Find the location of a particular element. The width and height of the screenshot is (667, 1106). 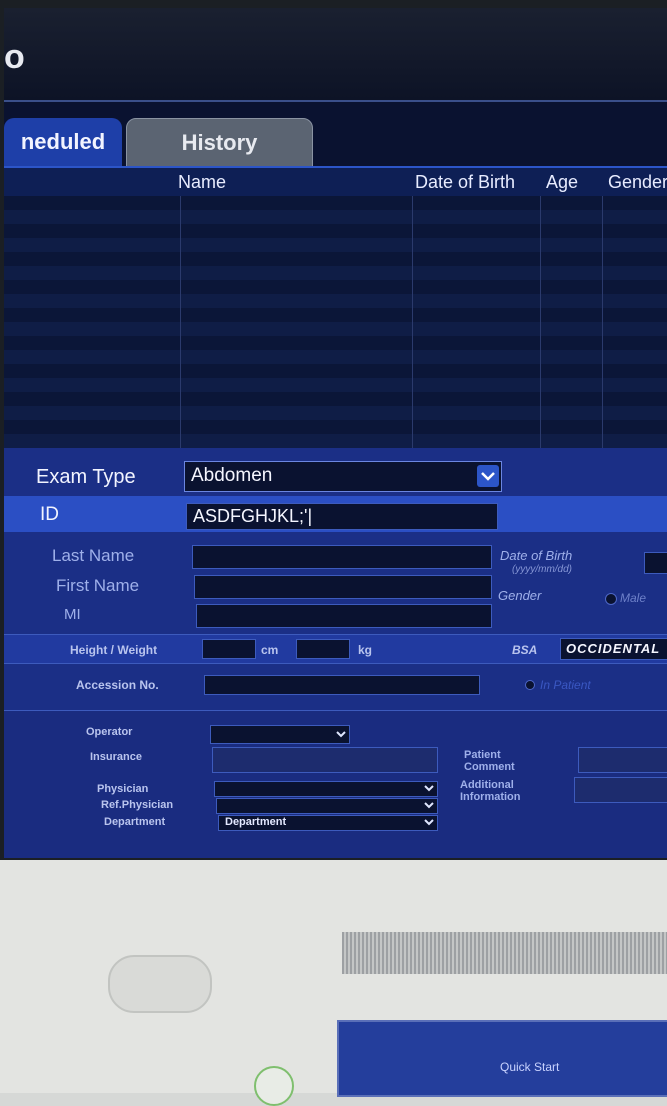

mi-label: MI is located at coordinates (72, 614).